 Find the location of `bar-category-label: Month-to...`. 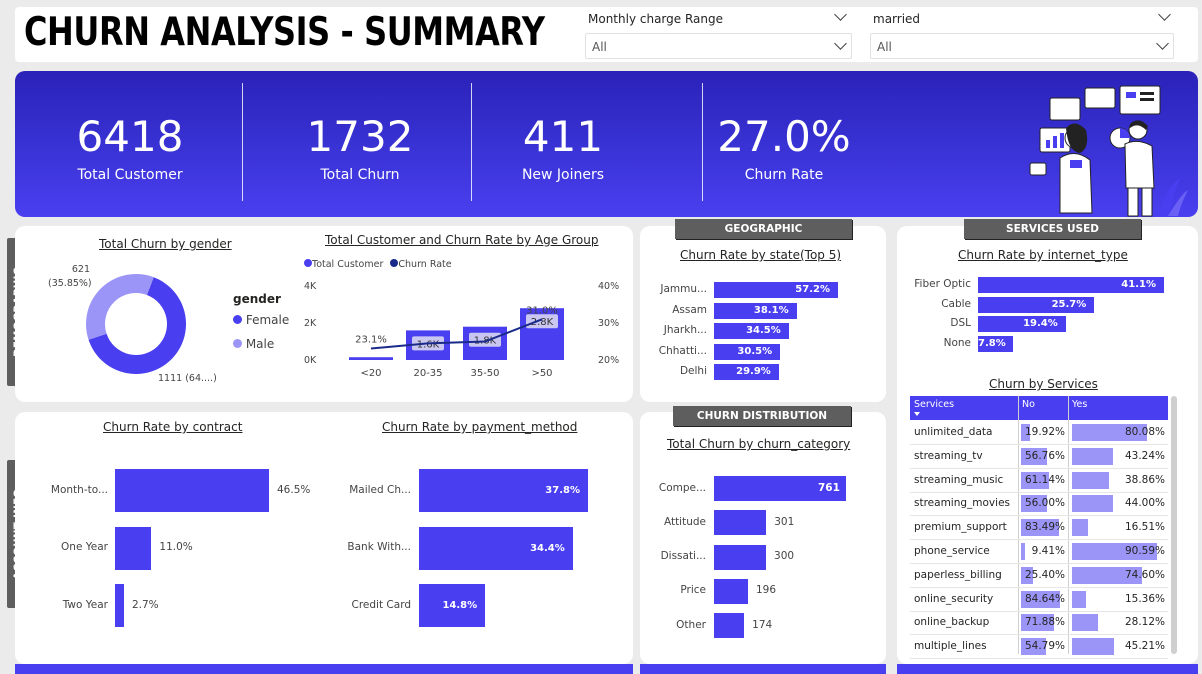

bar-category-label: Month-to... is located at coordinates (79, 489).